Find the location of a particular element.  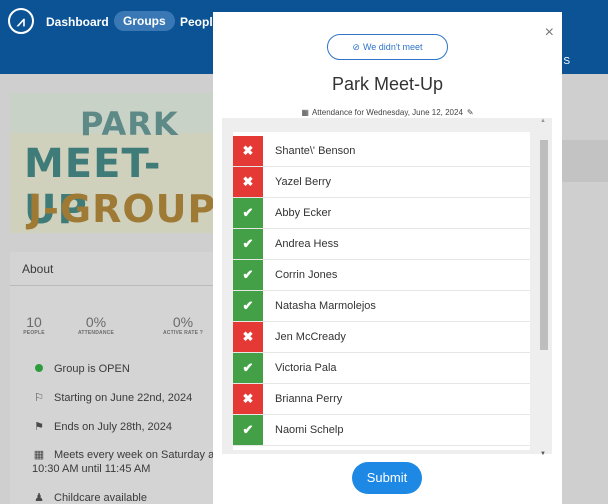

group-banner-image: PARK MEET-UP J-GROUP is located at coordinates (115, 163).